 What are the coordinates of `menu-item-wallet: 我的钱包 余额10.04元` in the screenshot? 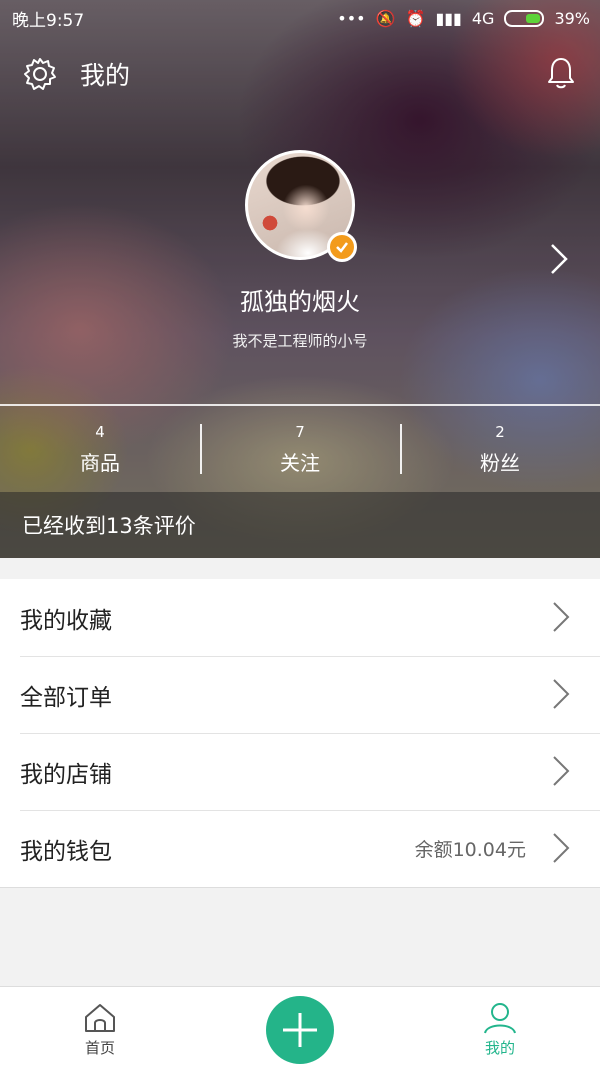 It's located at (300, 848).